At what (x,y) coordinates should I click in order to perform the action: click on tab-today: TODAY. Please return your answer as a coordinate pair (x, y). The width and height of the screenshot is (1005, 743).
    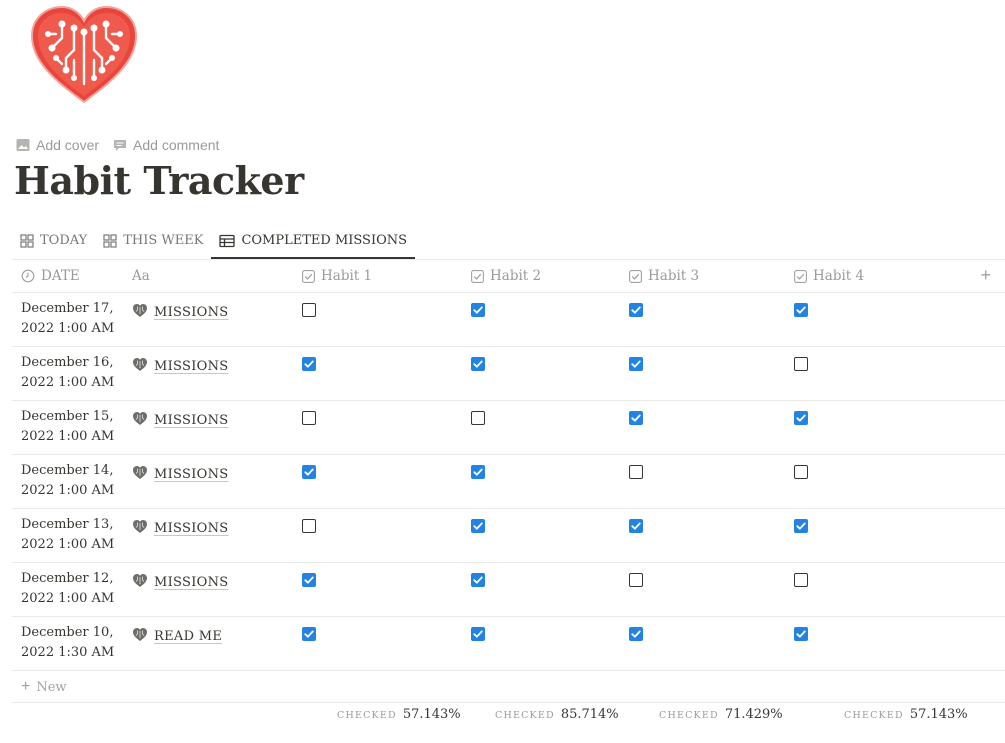
    Looking at the image, I should click on (53, 240).